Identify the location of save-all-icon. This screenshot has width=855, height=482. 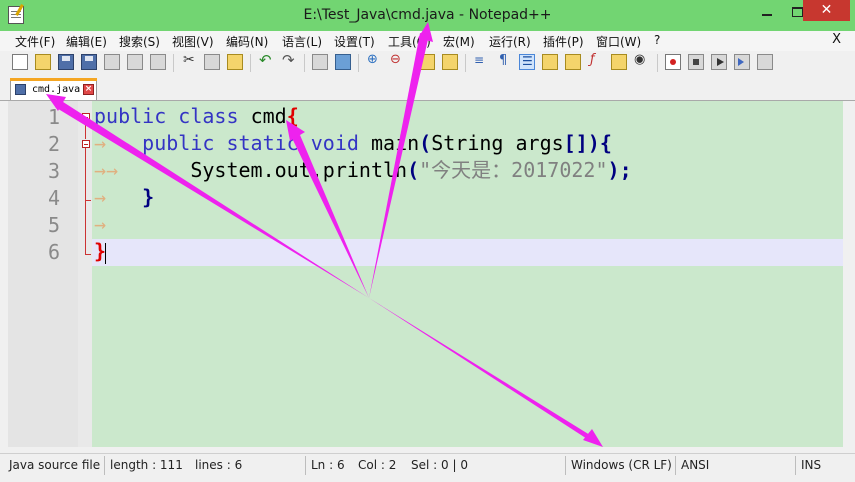
(89, 62).